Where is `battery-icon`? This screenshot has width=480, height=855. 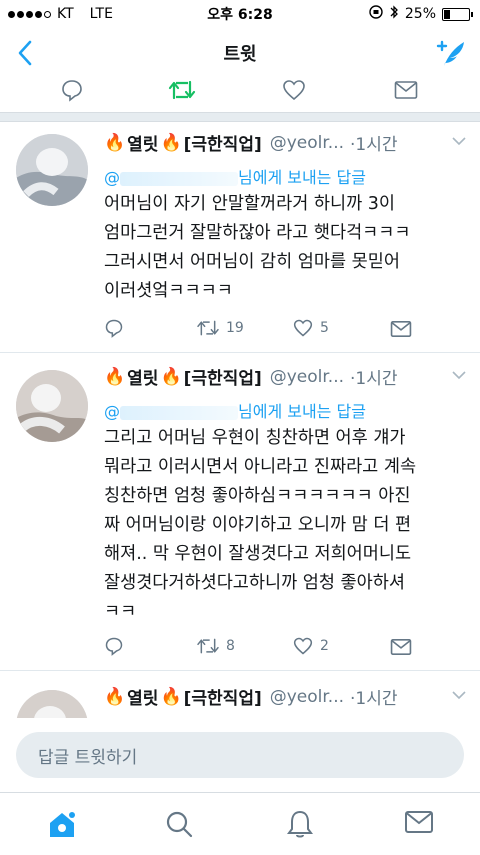
battery-icon is located at coordinates (457, 14).